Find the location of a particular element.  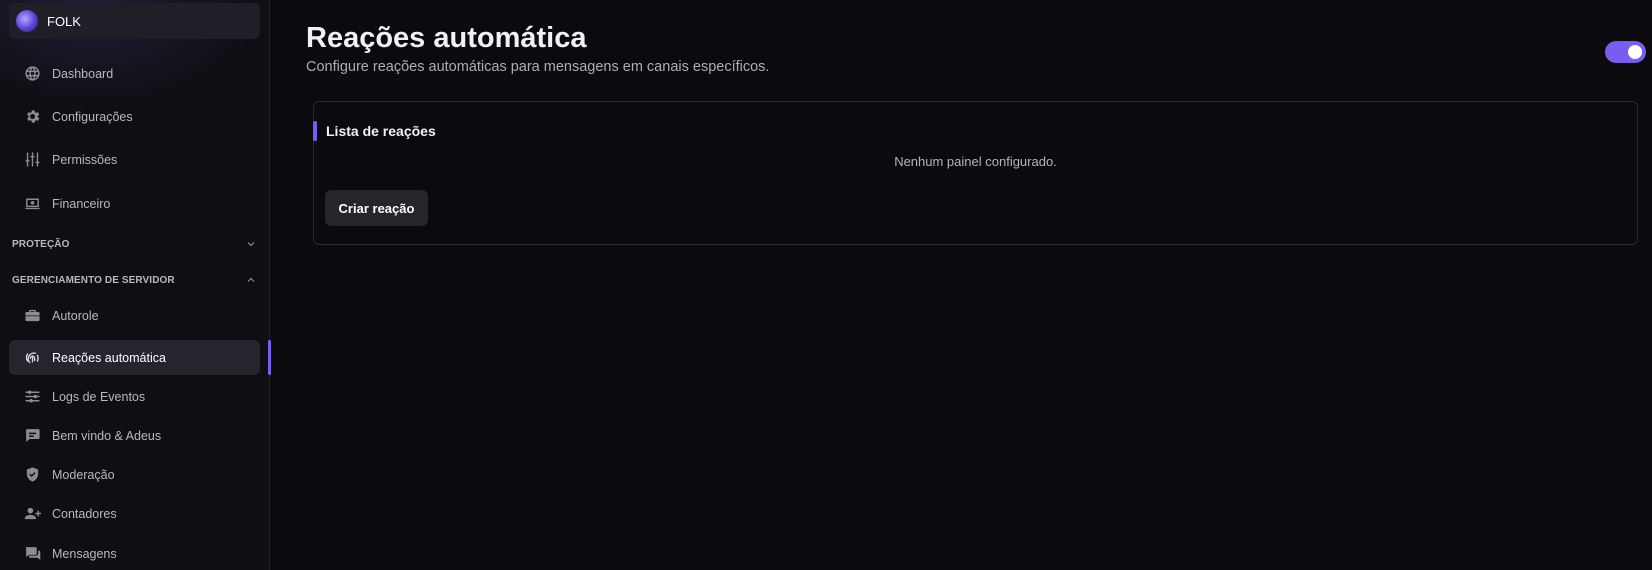

sidebar-item-moderacao: Moderação is located at coordinates (134, 474).